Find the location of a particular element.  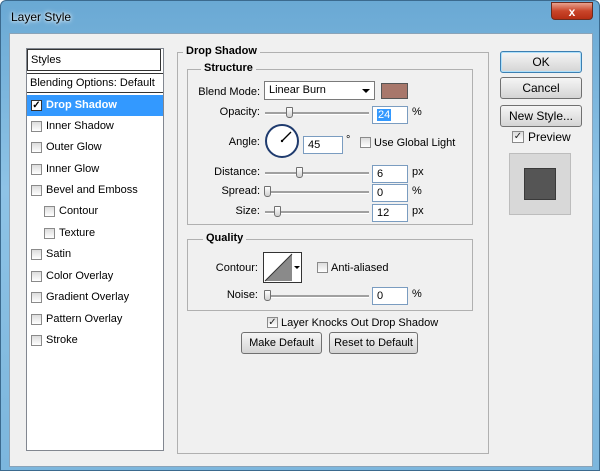

list-item-inner-glow: Inner Glow is located at coordinates (95, 169).